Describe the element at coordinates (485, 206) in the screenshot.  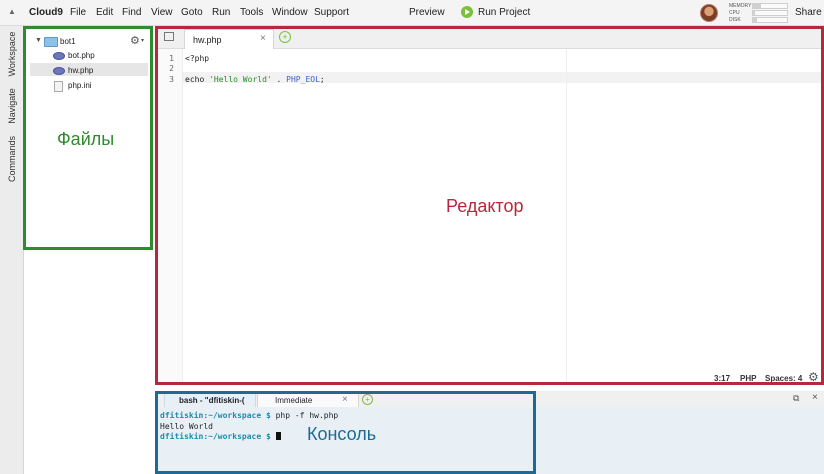
I see `editor-annotation-label: Редактор` at that location.